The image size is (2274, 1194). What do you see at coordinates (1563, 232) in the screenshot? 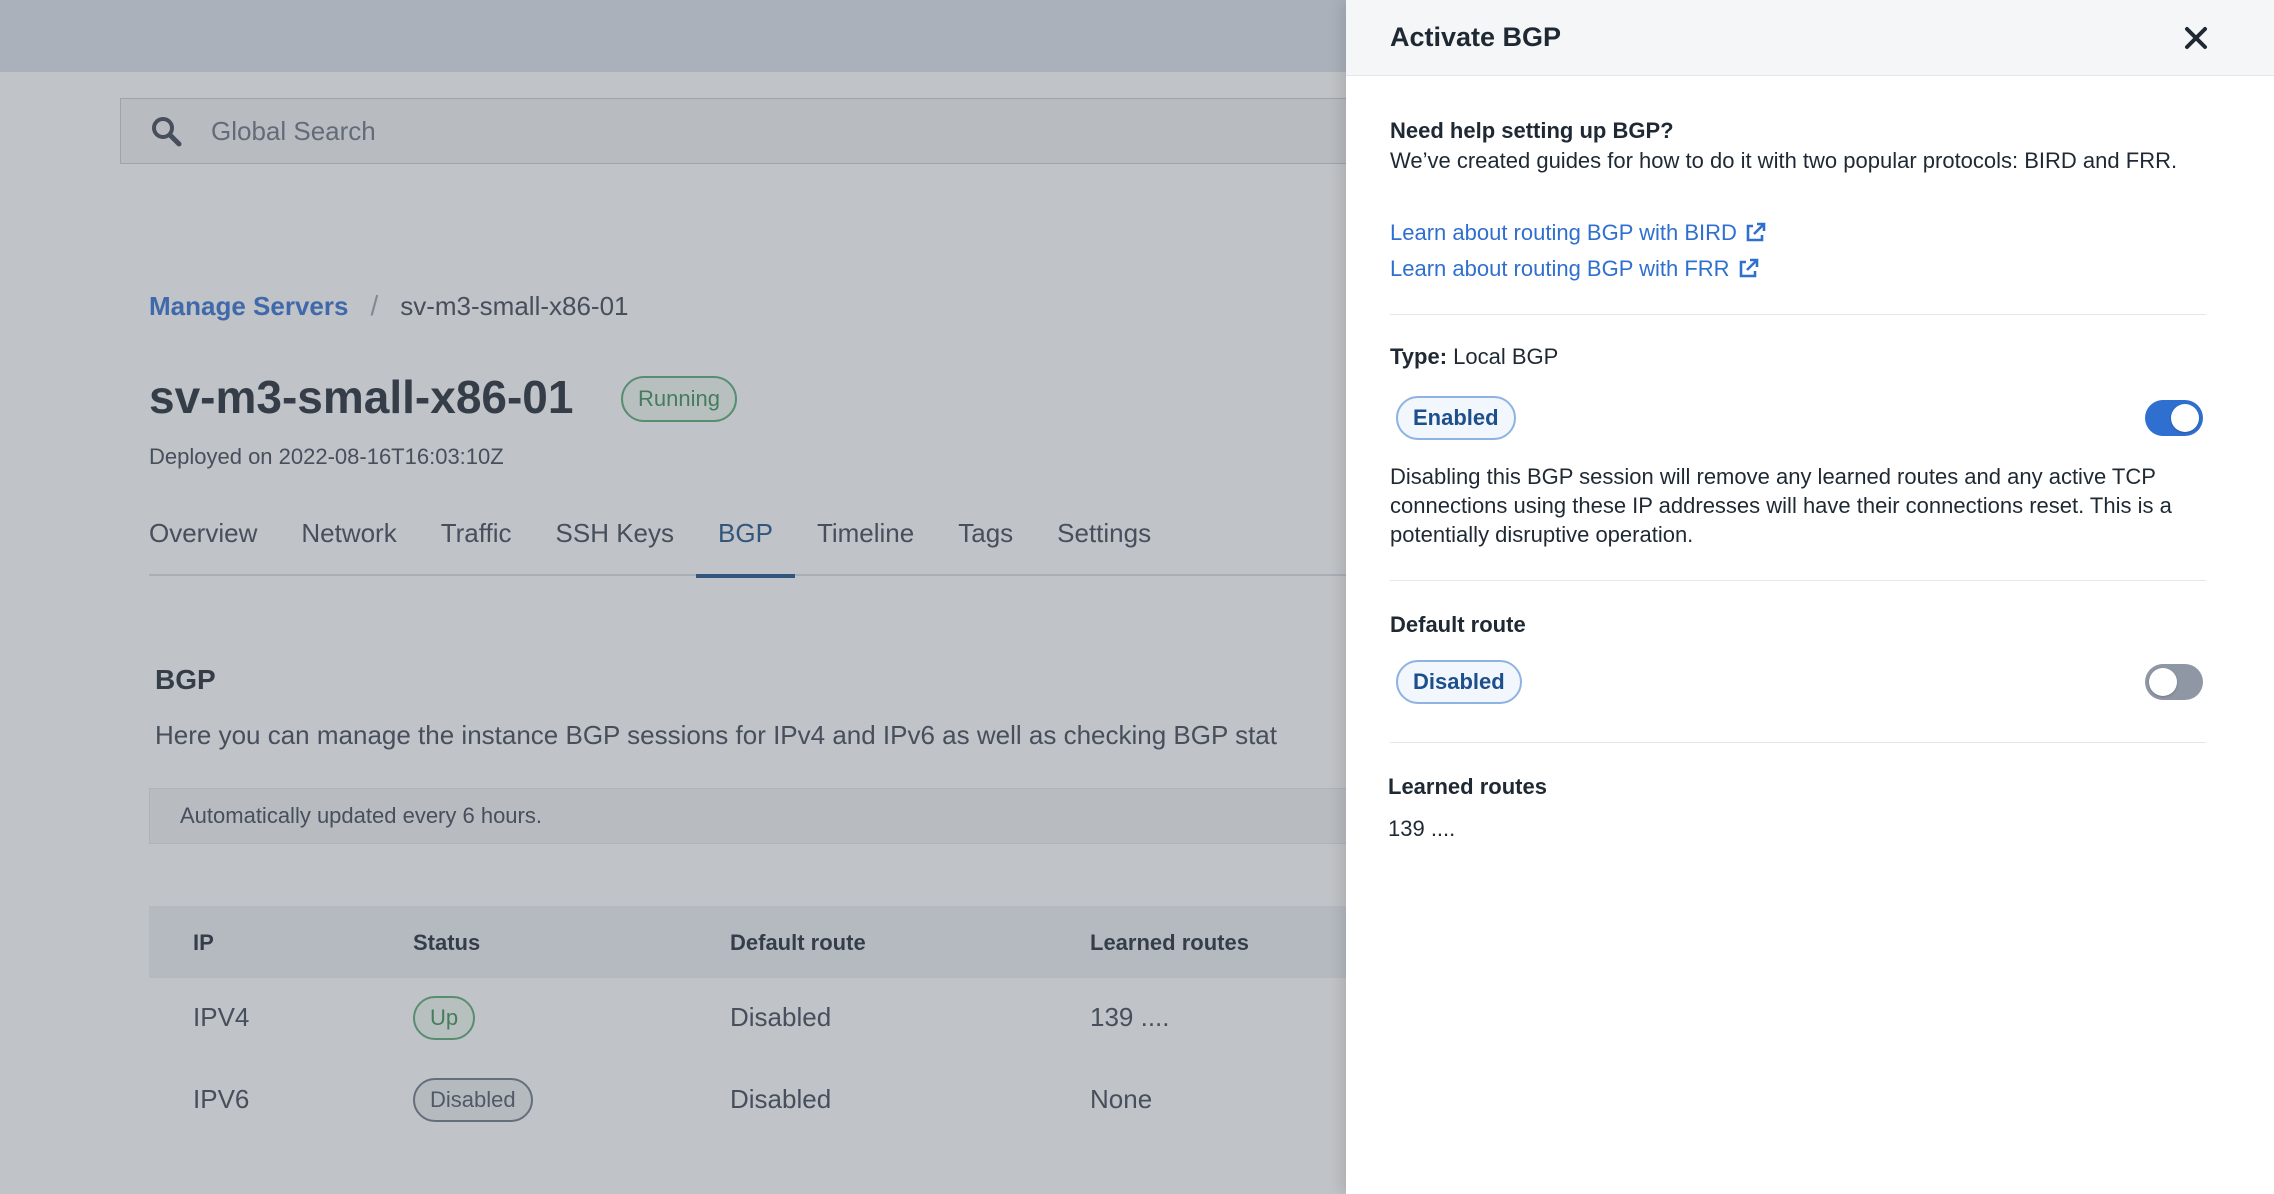
I see `bird-guide-link-label: Learn about routing BGP with BIRD` at bounding box center [1563, 232].